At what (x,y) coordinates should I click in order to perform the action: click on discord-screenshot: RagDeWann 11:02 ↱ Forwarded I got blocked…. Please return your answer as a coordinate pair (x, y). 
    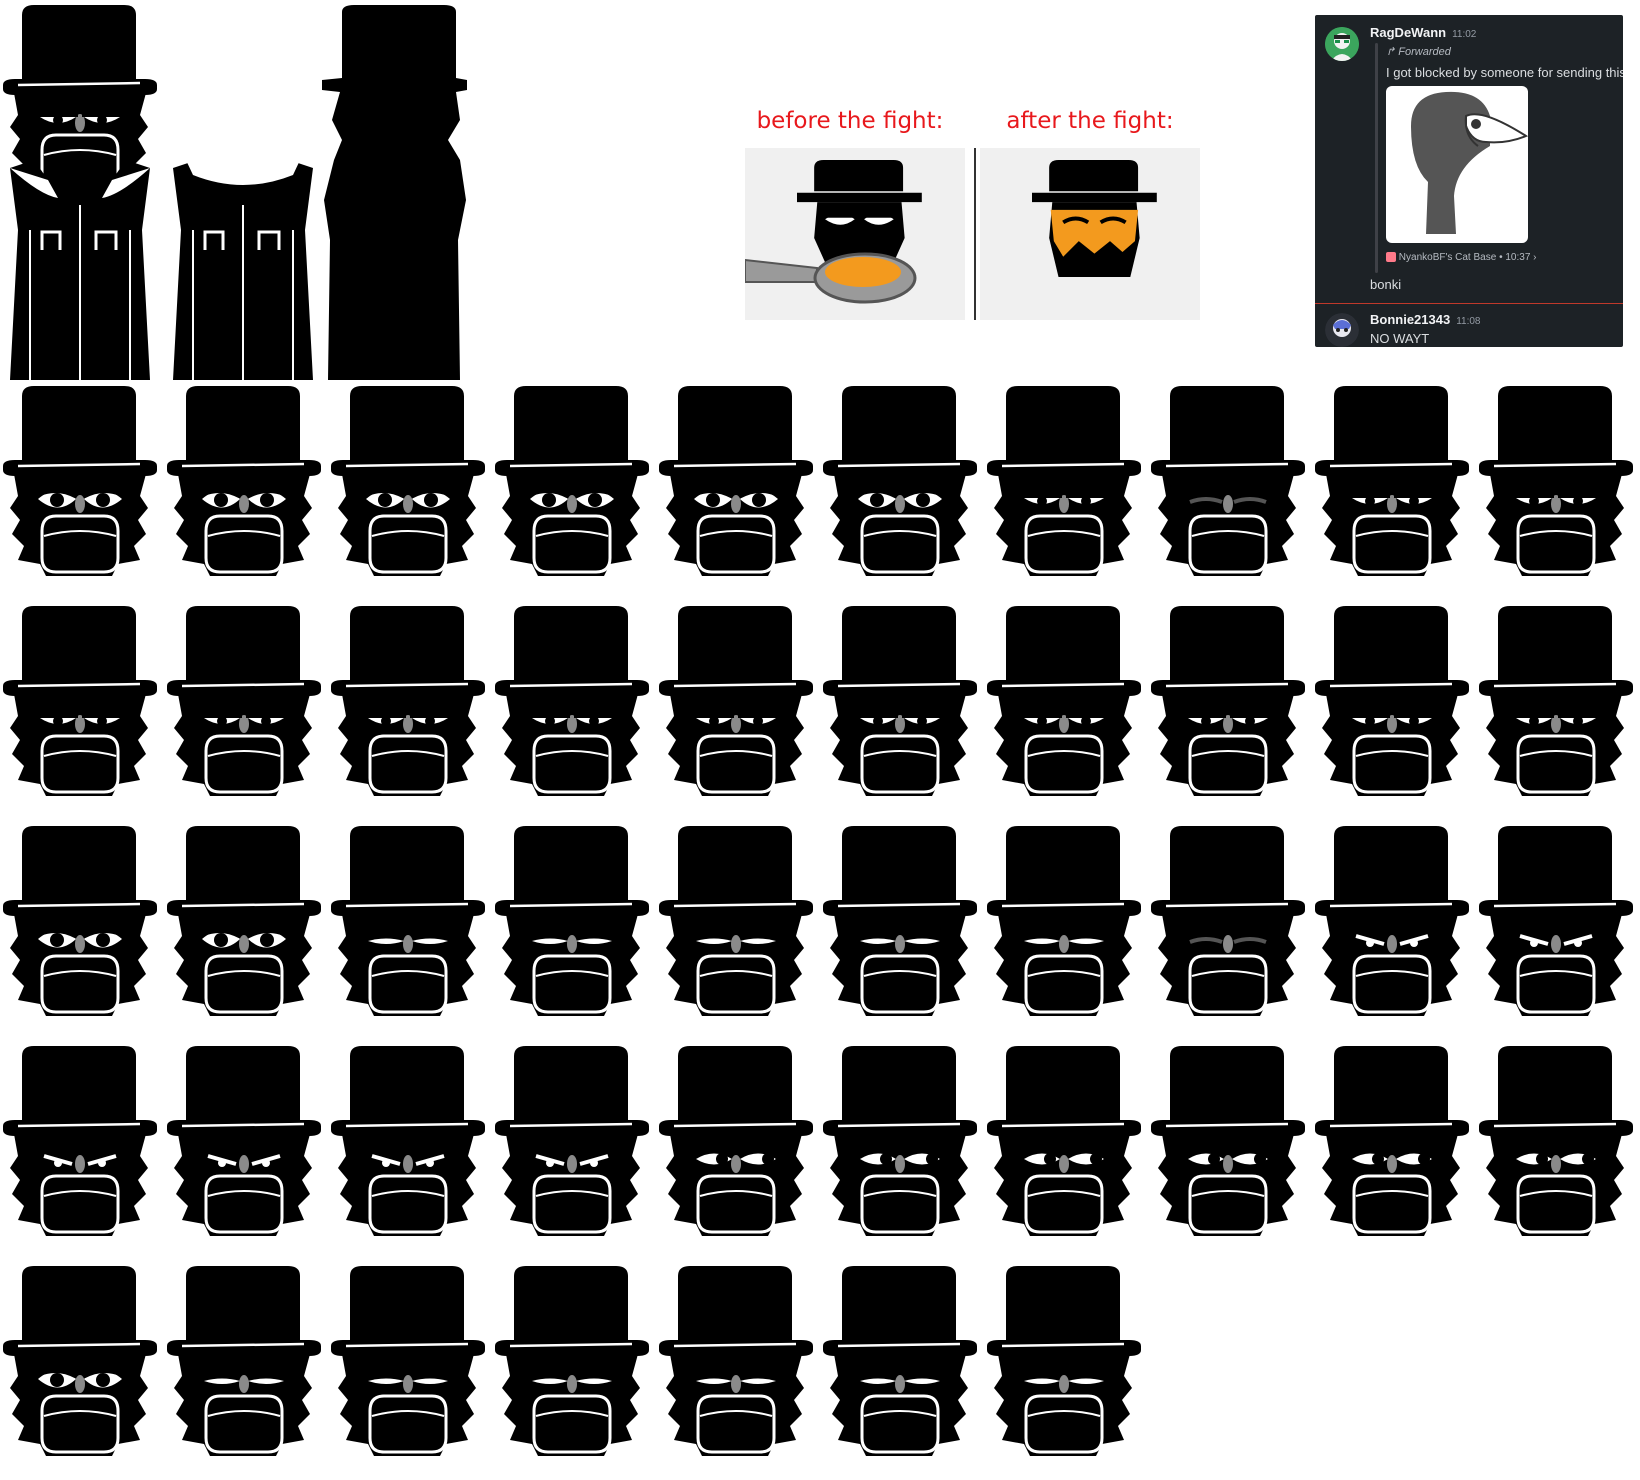
    Looking at the image, I should click on (1469, 181).